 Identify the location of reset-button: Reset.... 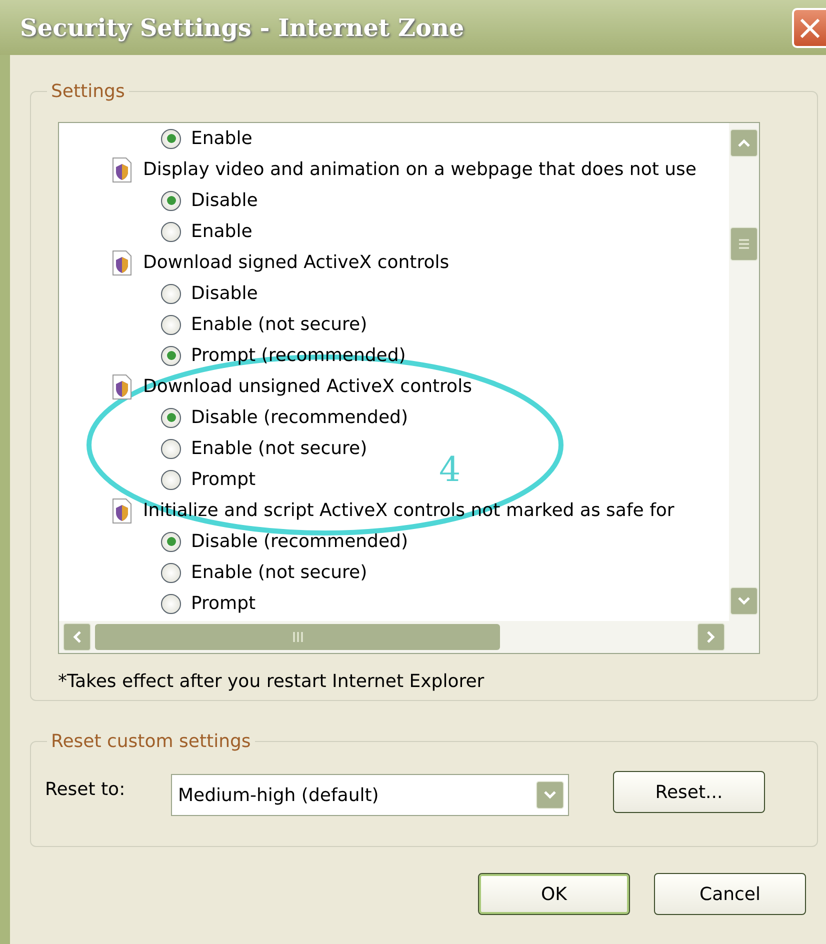
(689, 792).